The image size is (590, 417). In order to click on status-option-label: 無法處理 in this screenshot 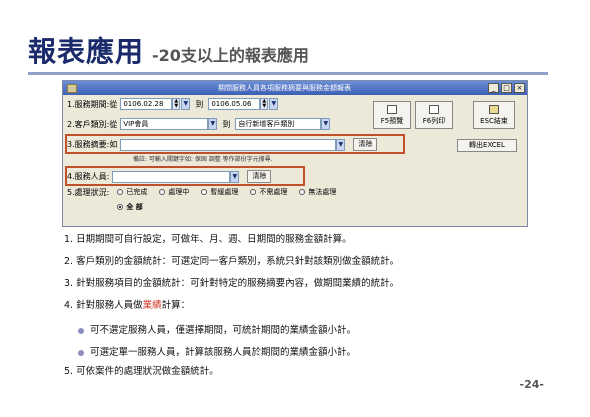, I will do `click(322, 192)`.